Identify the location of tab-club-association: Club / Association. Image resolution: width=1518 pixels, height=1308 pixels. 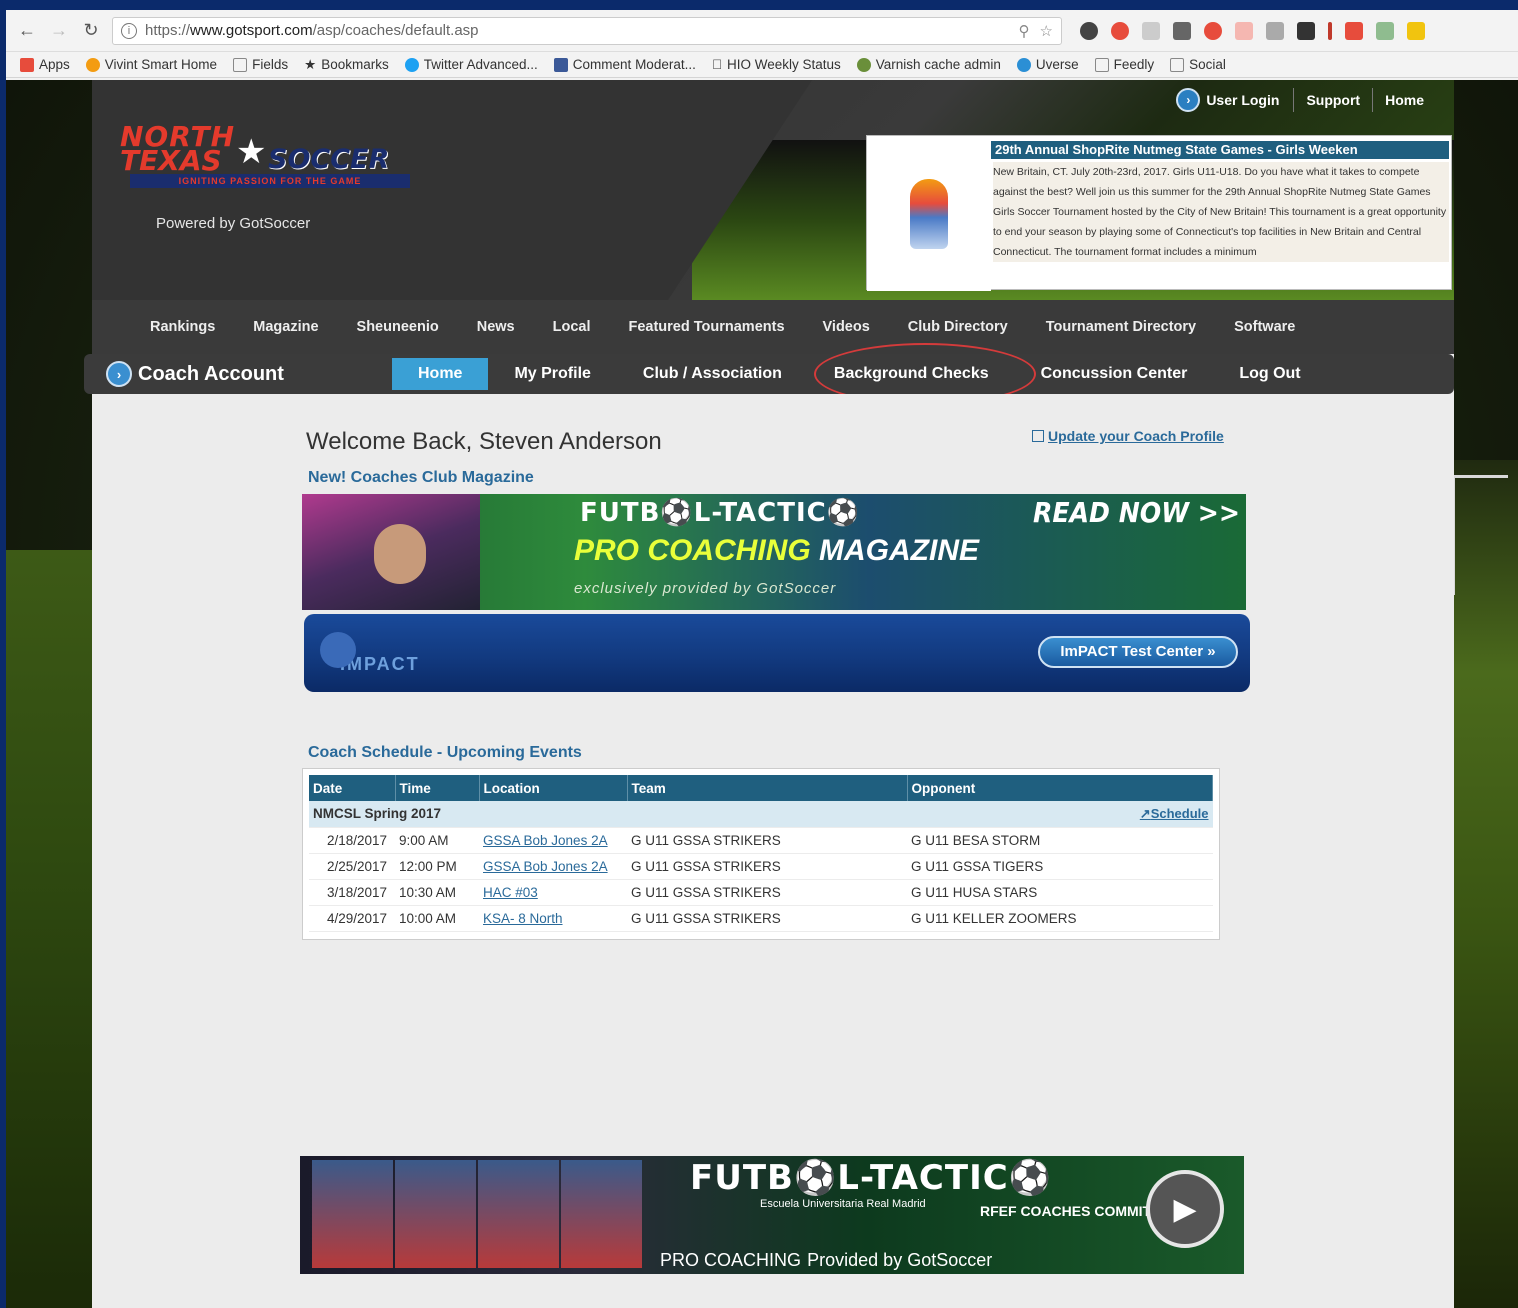
(712, 374).